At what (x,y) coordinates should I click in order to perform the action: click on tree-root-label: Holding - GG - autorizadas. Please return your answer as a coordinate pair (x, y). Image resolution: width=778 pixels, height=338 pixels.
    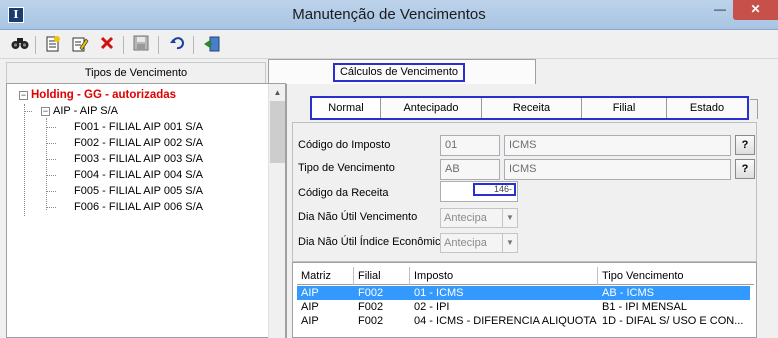
    Looking at the image, I should click on (104, 95).